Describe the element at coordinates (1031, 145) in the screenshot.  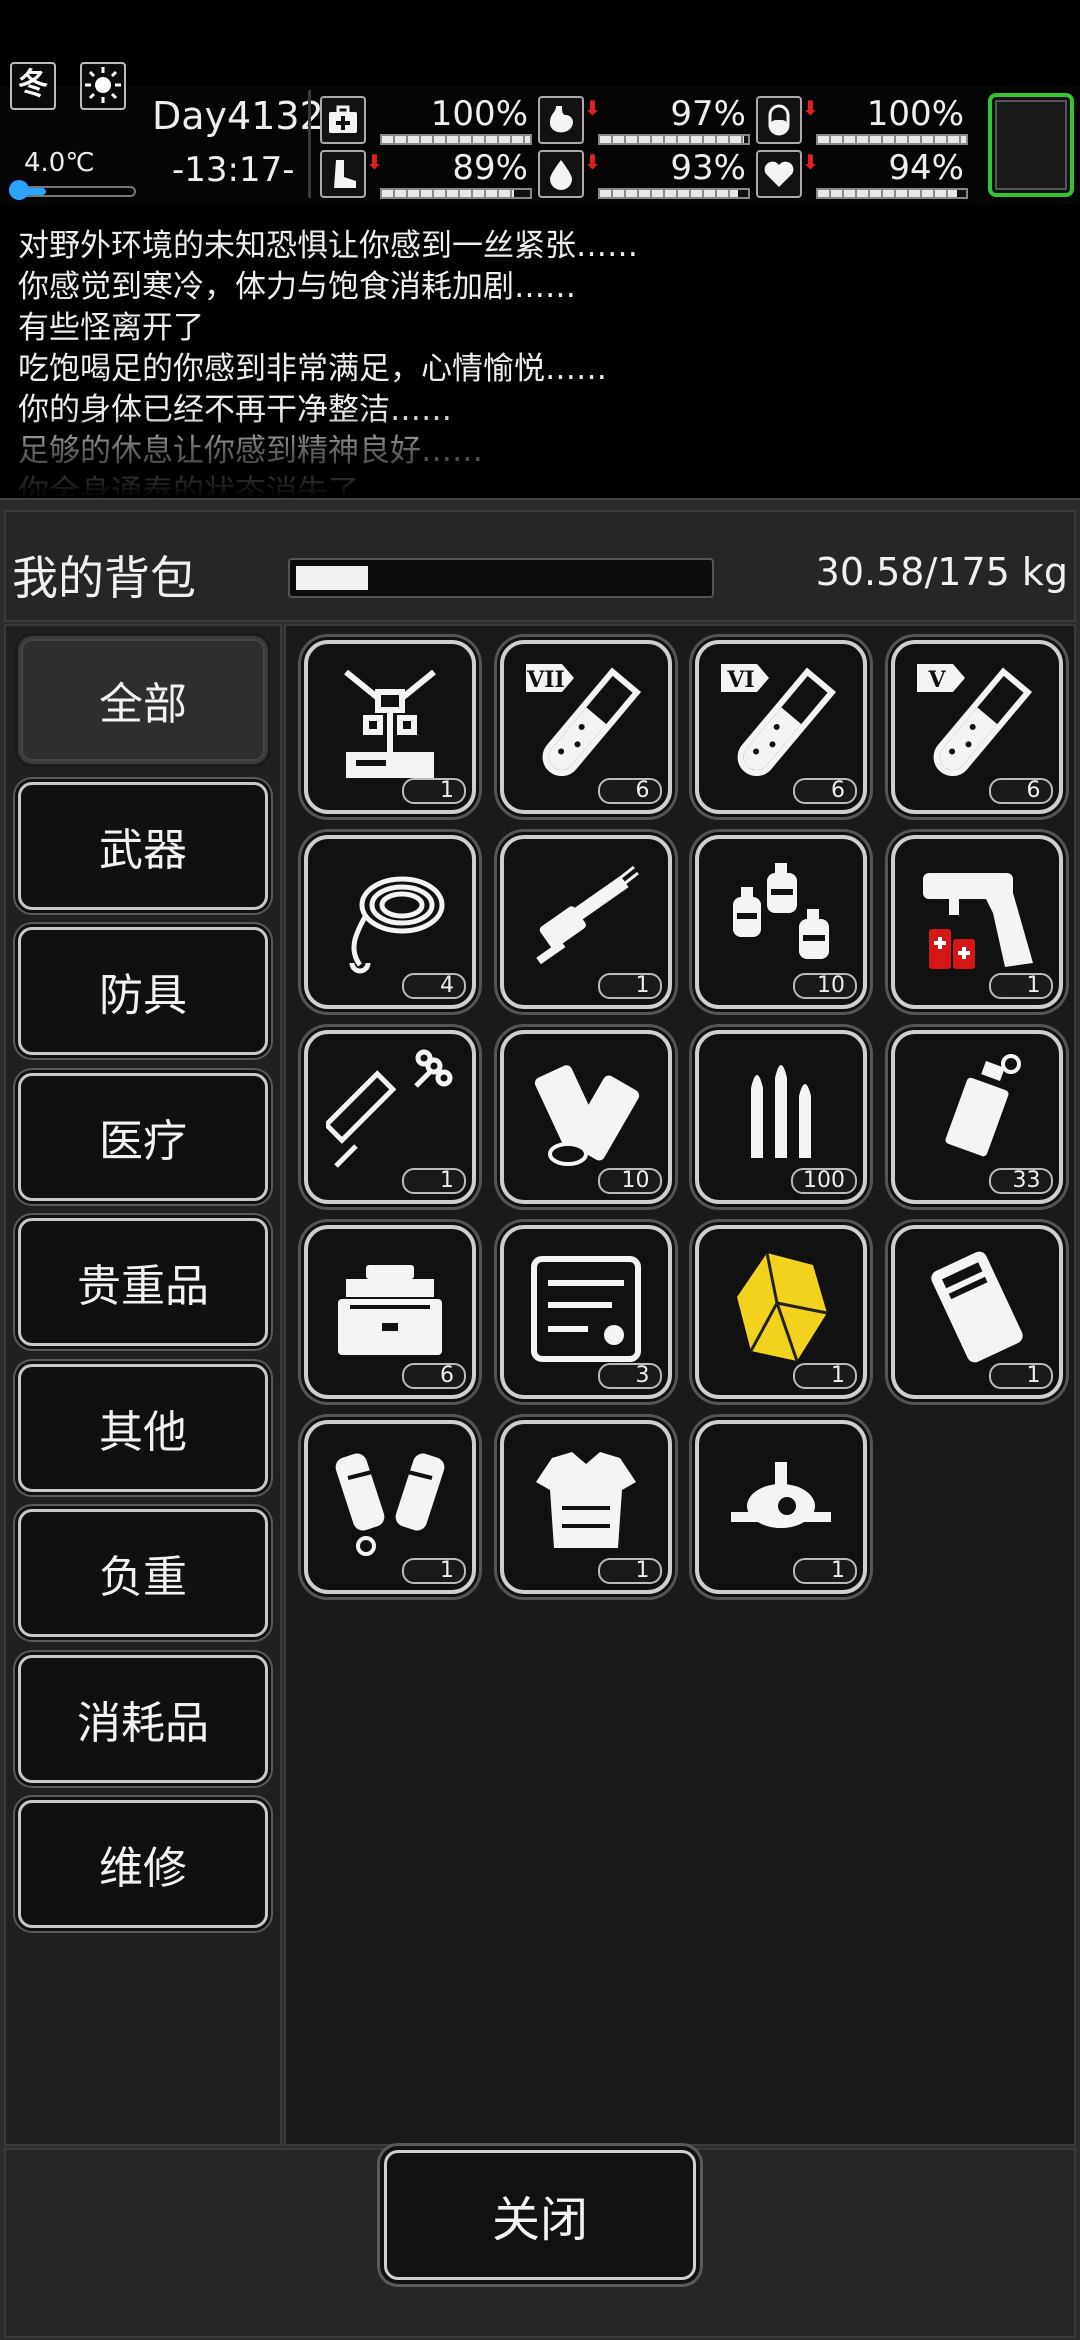
I see `equipped-slot` at that location.